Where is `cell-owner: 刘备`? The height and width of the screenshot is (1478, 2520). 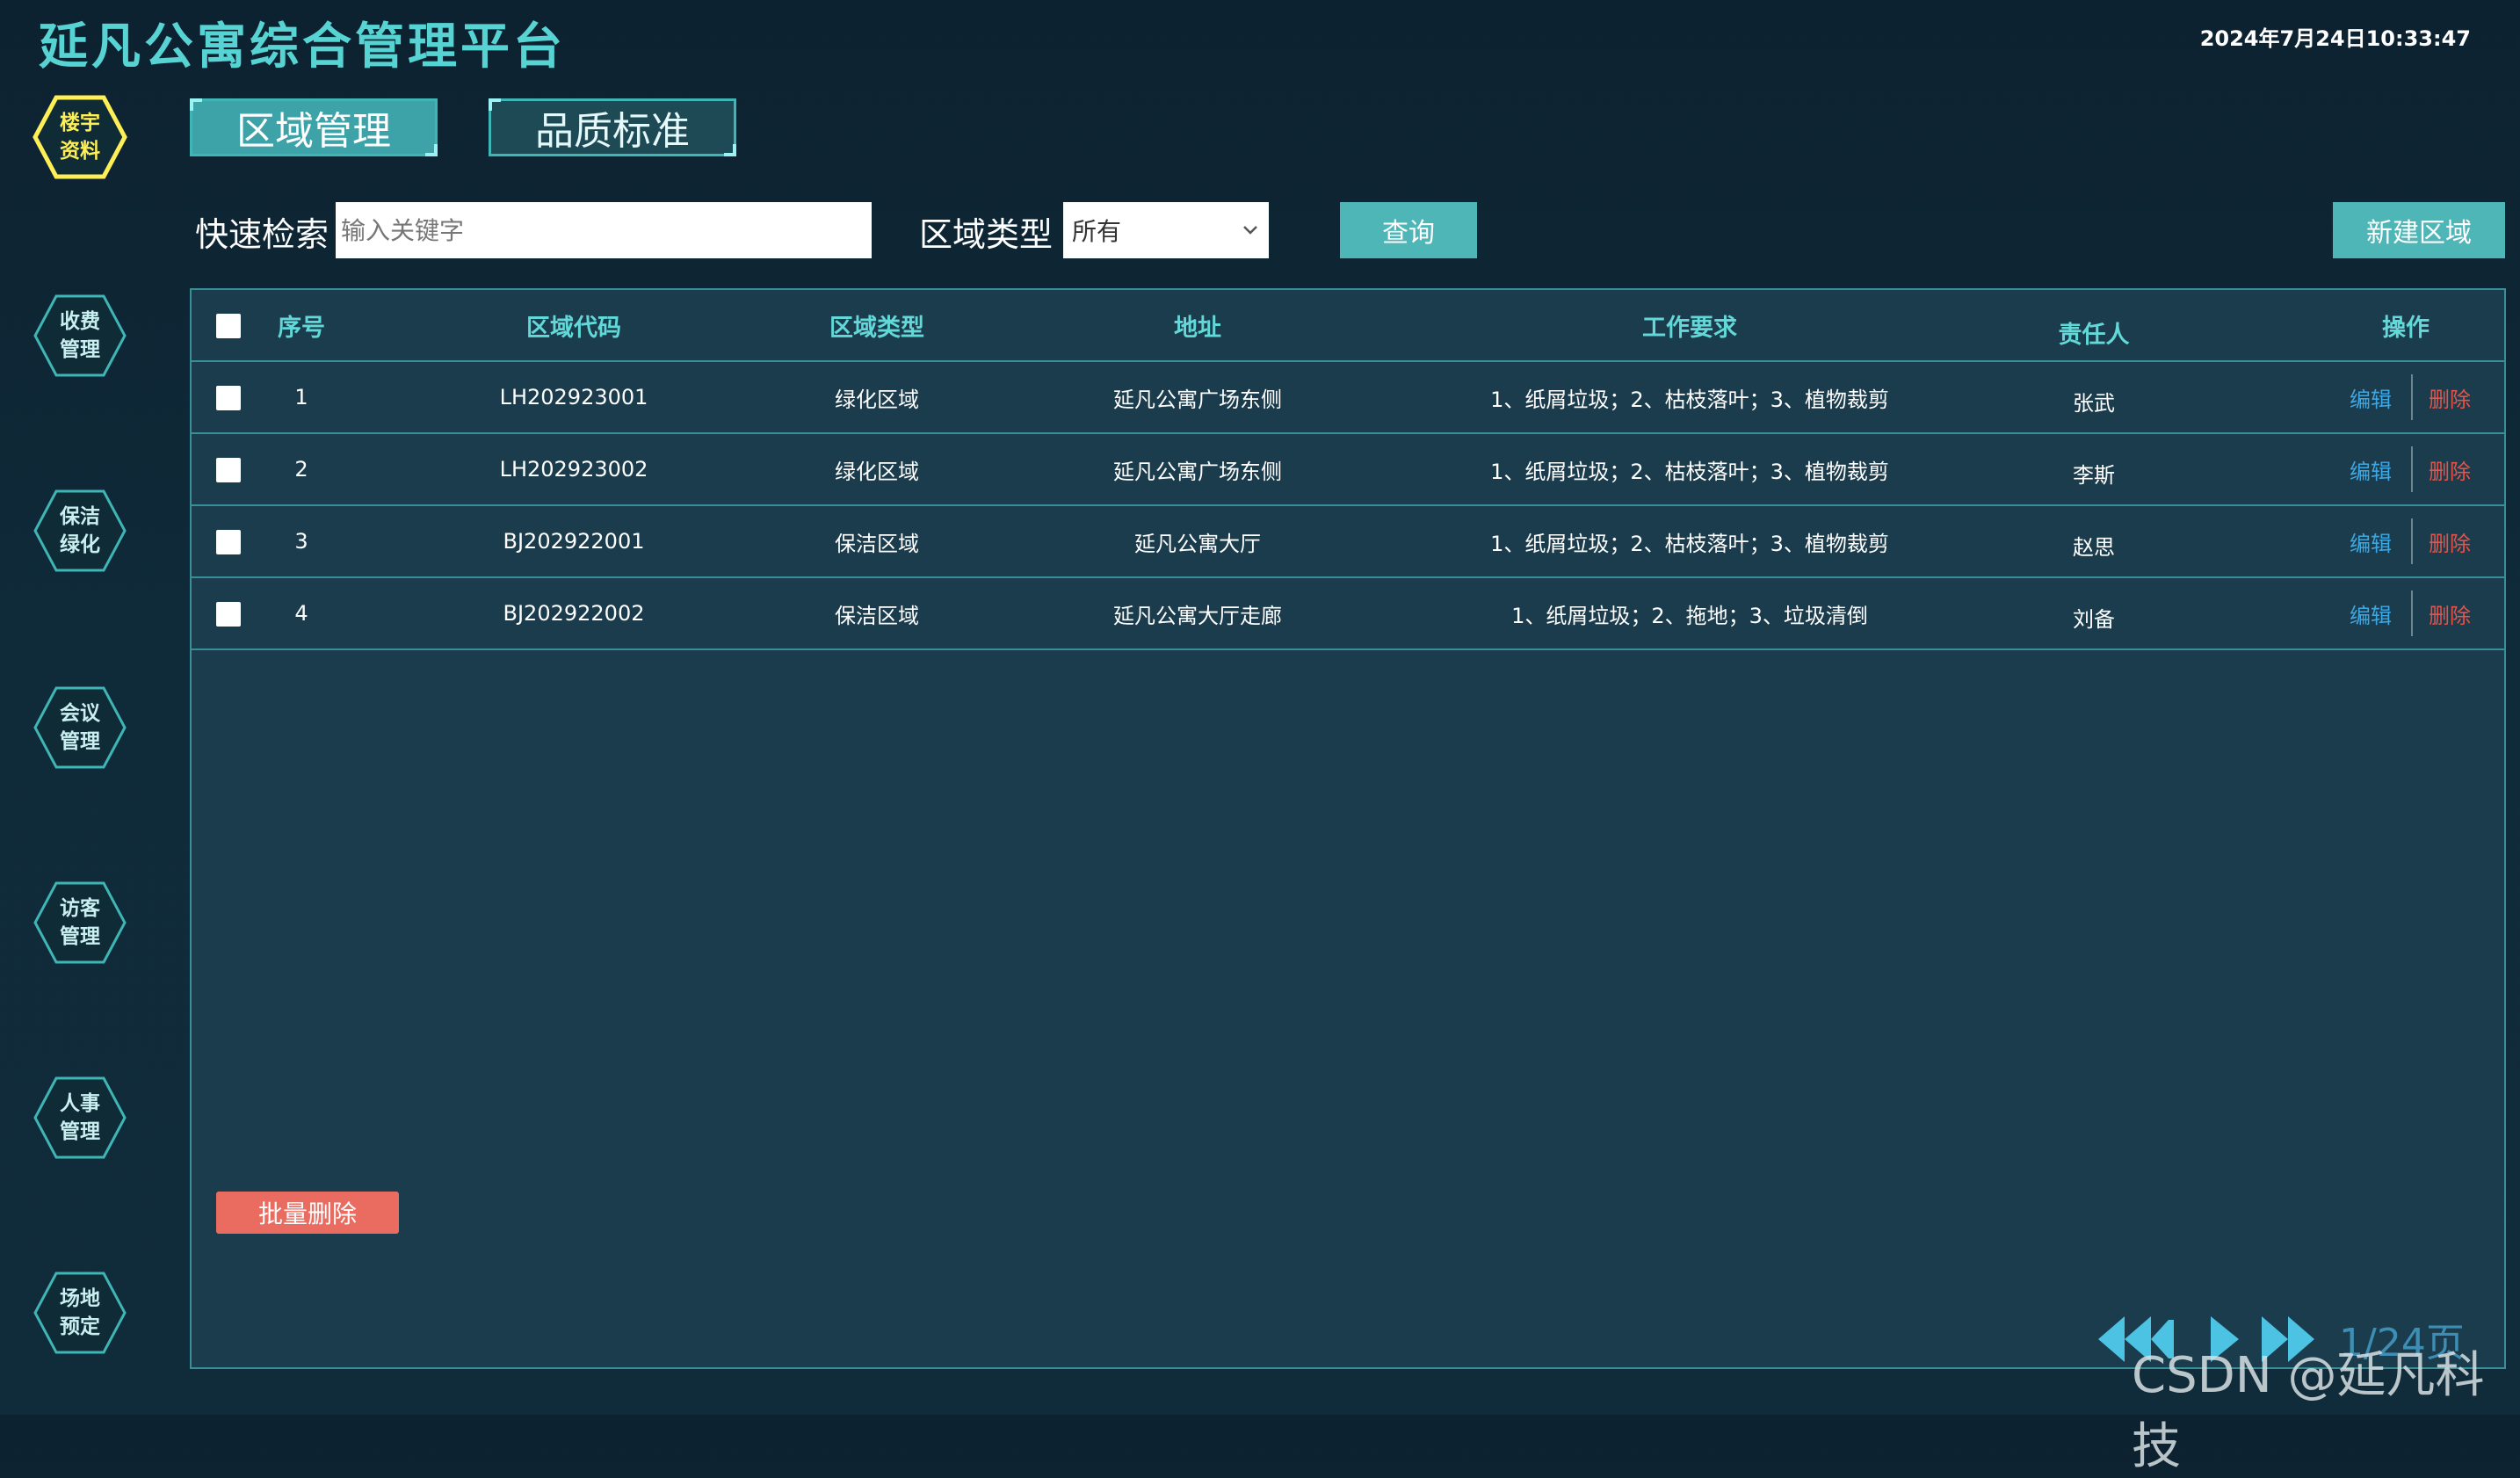 cell-owner: 刘备 is located at coordinates (2094, 619).